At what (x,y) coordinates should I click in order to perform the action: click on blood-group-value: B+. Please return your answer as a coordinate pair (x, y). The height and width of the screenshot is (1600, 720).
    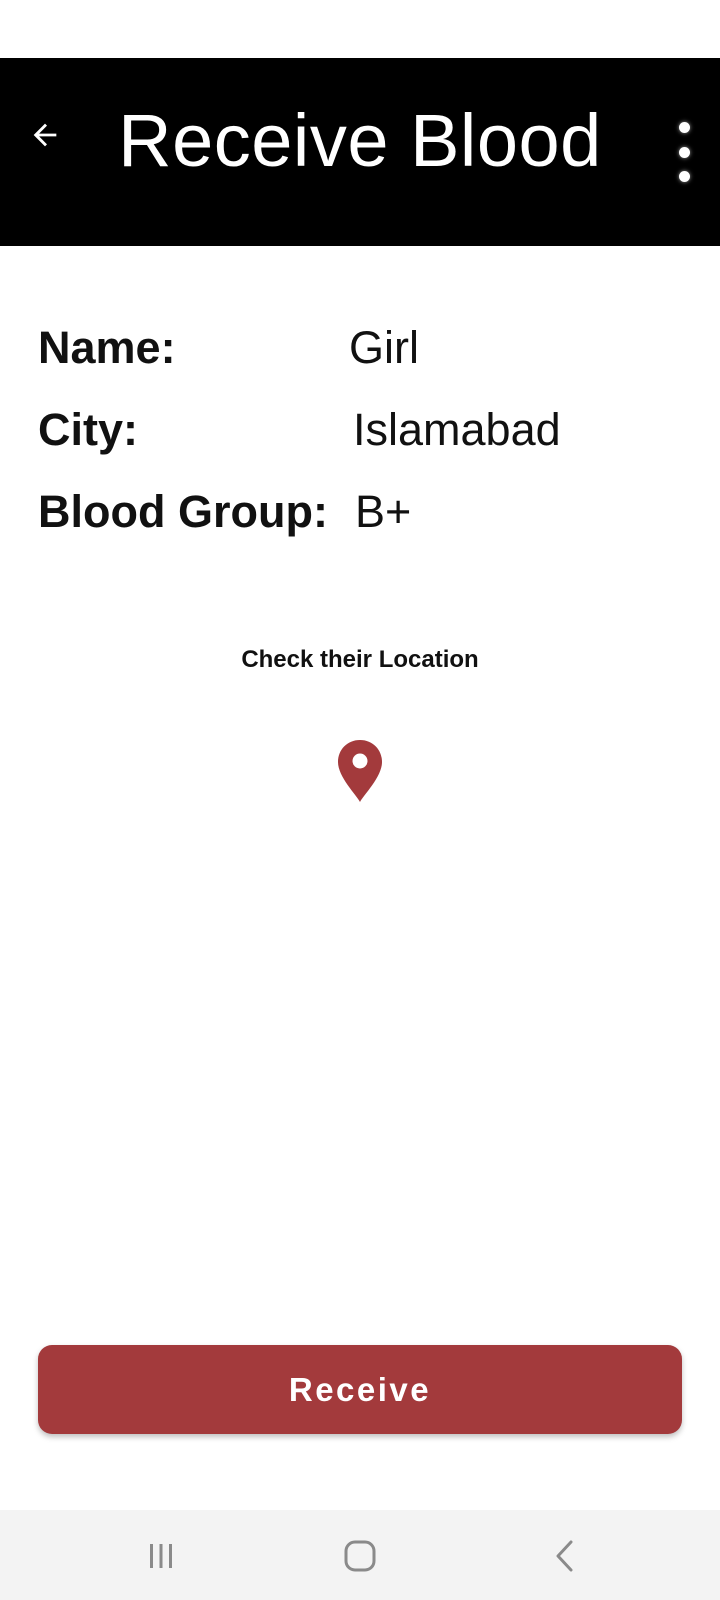
    Looking at the image, I should click on (383, 511).